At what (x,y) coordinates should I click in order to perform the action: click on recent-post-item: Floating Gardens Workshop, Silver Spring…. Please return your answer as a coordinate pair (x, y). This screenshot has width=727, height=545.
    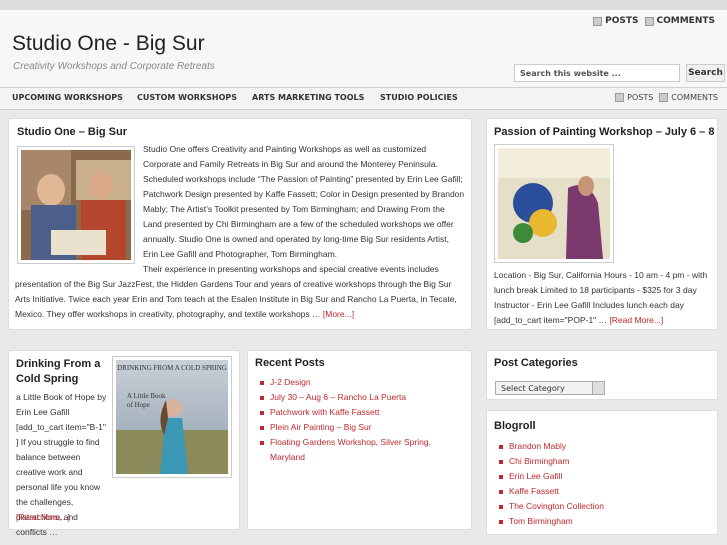
    Looking at the image, I should click on (361, 450).